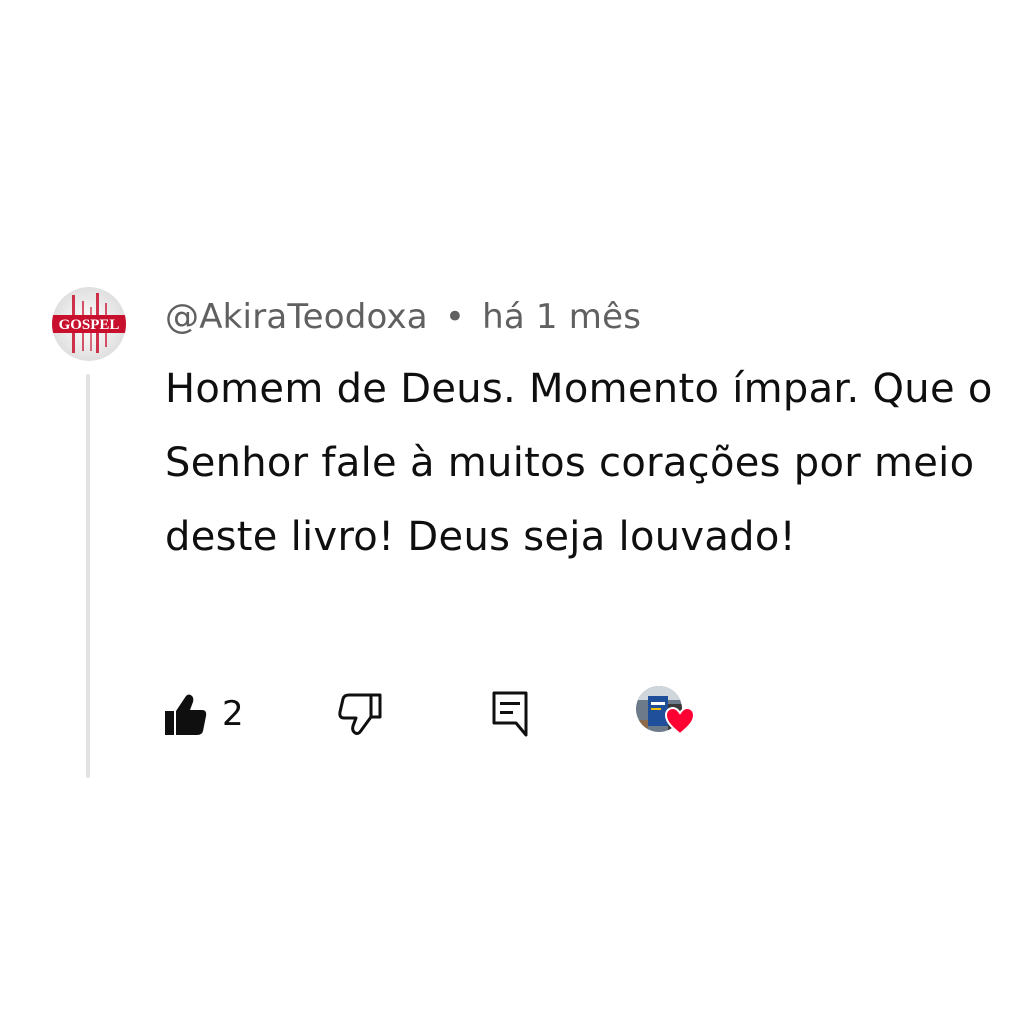 Image resolution: width=1024 pixels, height=1024 pixels. I want to click on dislike-button, so click(360, 714).